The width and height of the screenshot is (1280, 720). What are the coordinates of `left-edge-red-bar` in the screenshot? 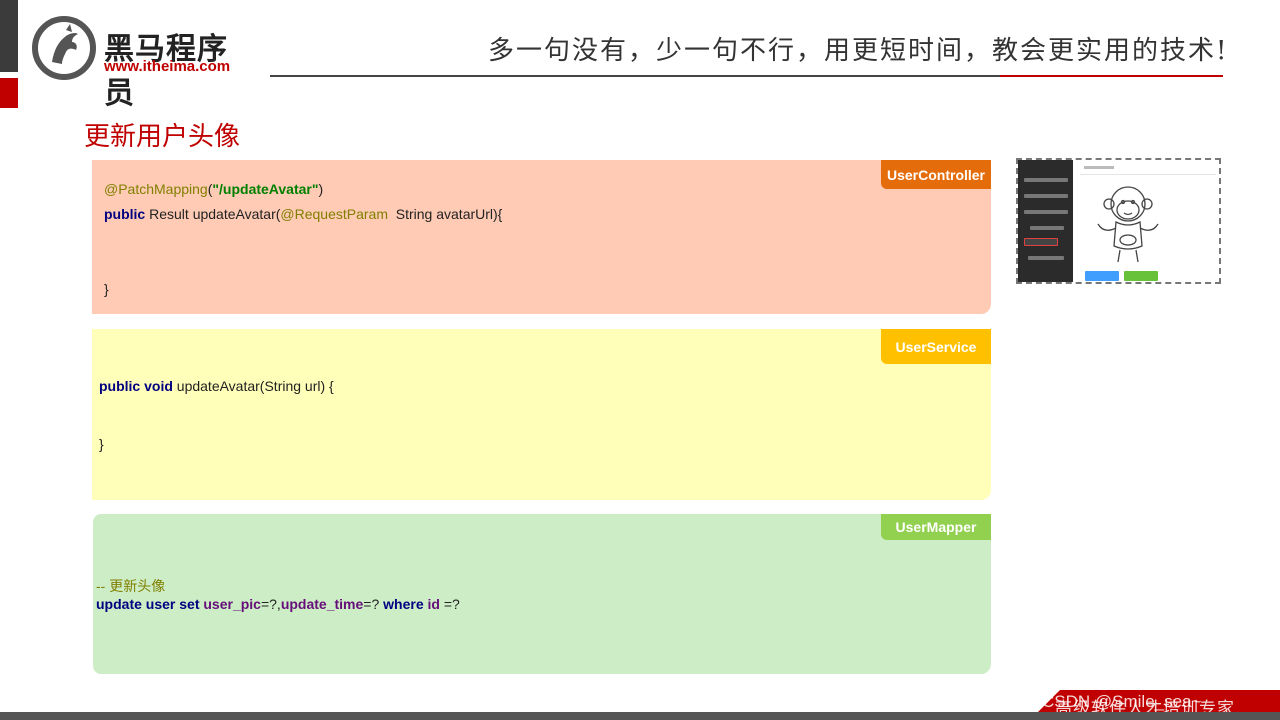 It's located at (9, 93).